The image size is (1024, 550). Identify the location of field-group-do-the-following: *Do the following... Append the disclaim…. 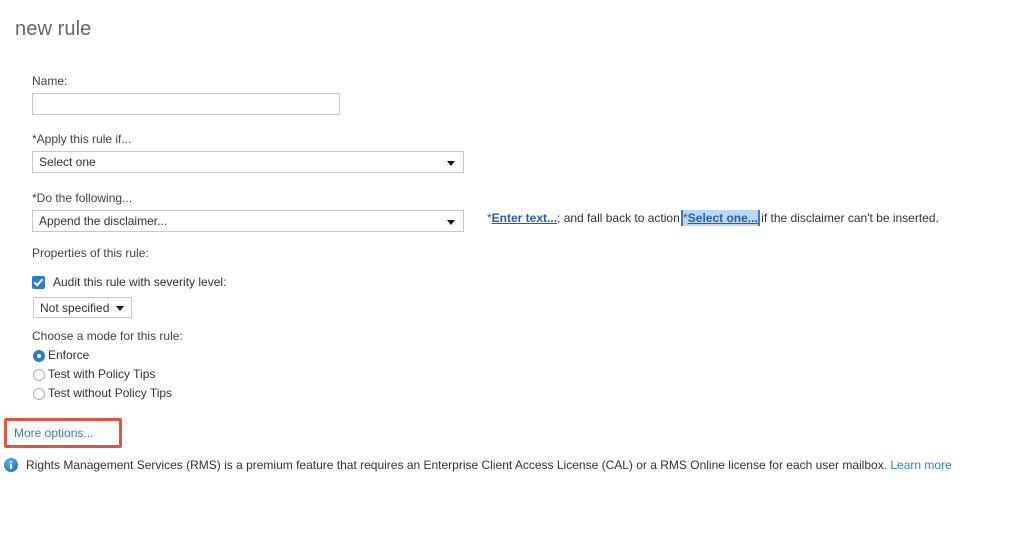
(252, 211).